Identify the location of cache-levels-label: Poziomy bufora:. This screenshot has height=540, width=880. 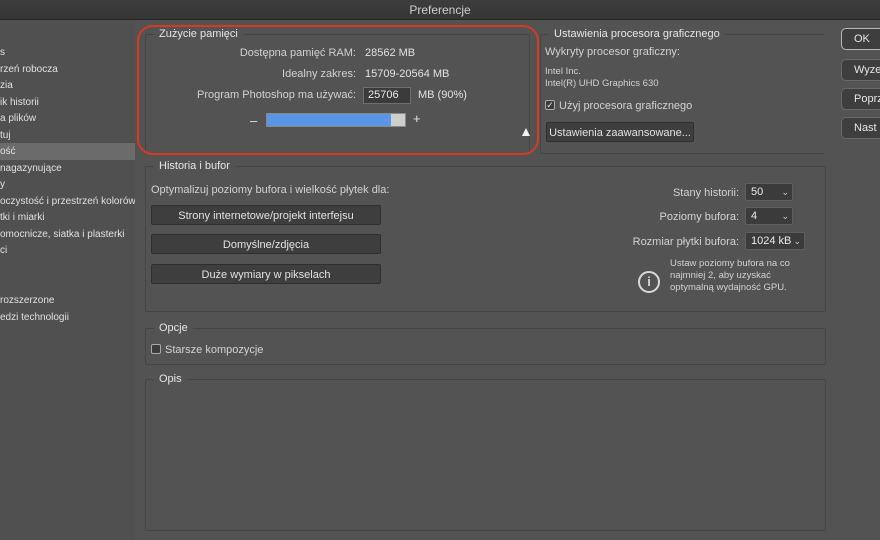
(699, 217).